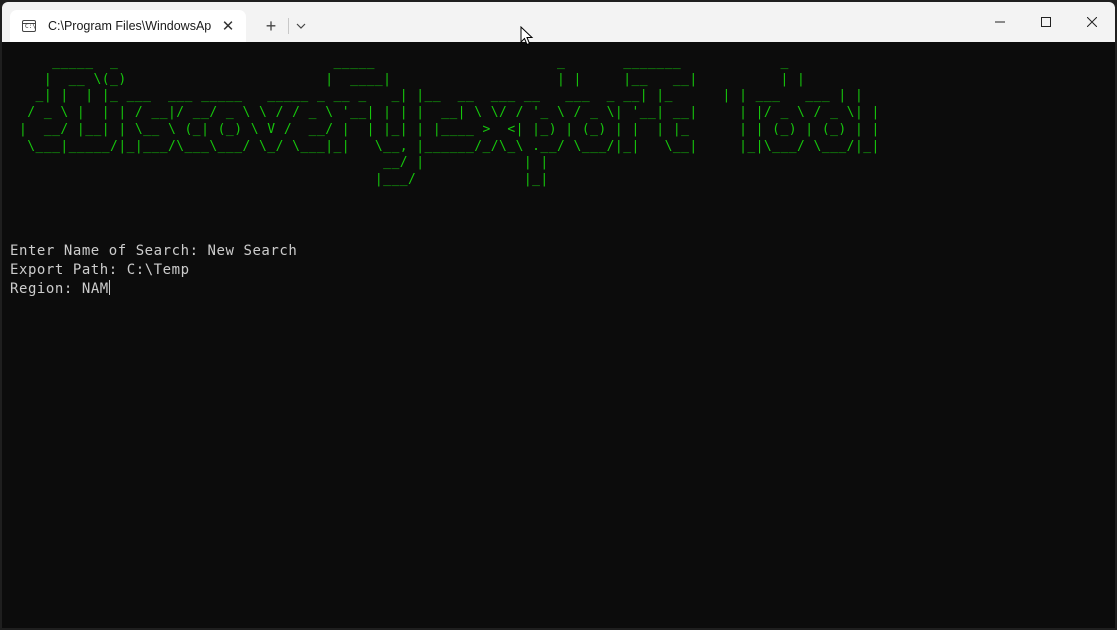 The width and height of the screenshot is (1117, 630). I want to click on prompt-label: Enter Name of Search:, so click(109, 251).